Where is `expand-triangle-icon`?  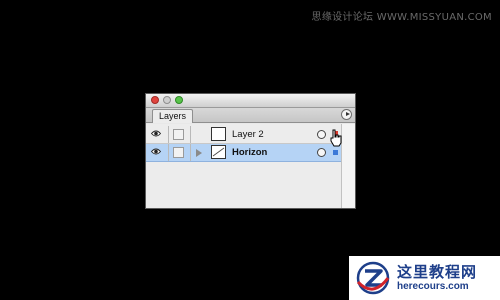 expand-triangle-icon is located at coordinates (199, 153).